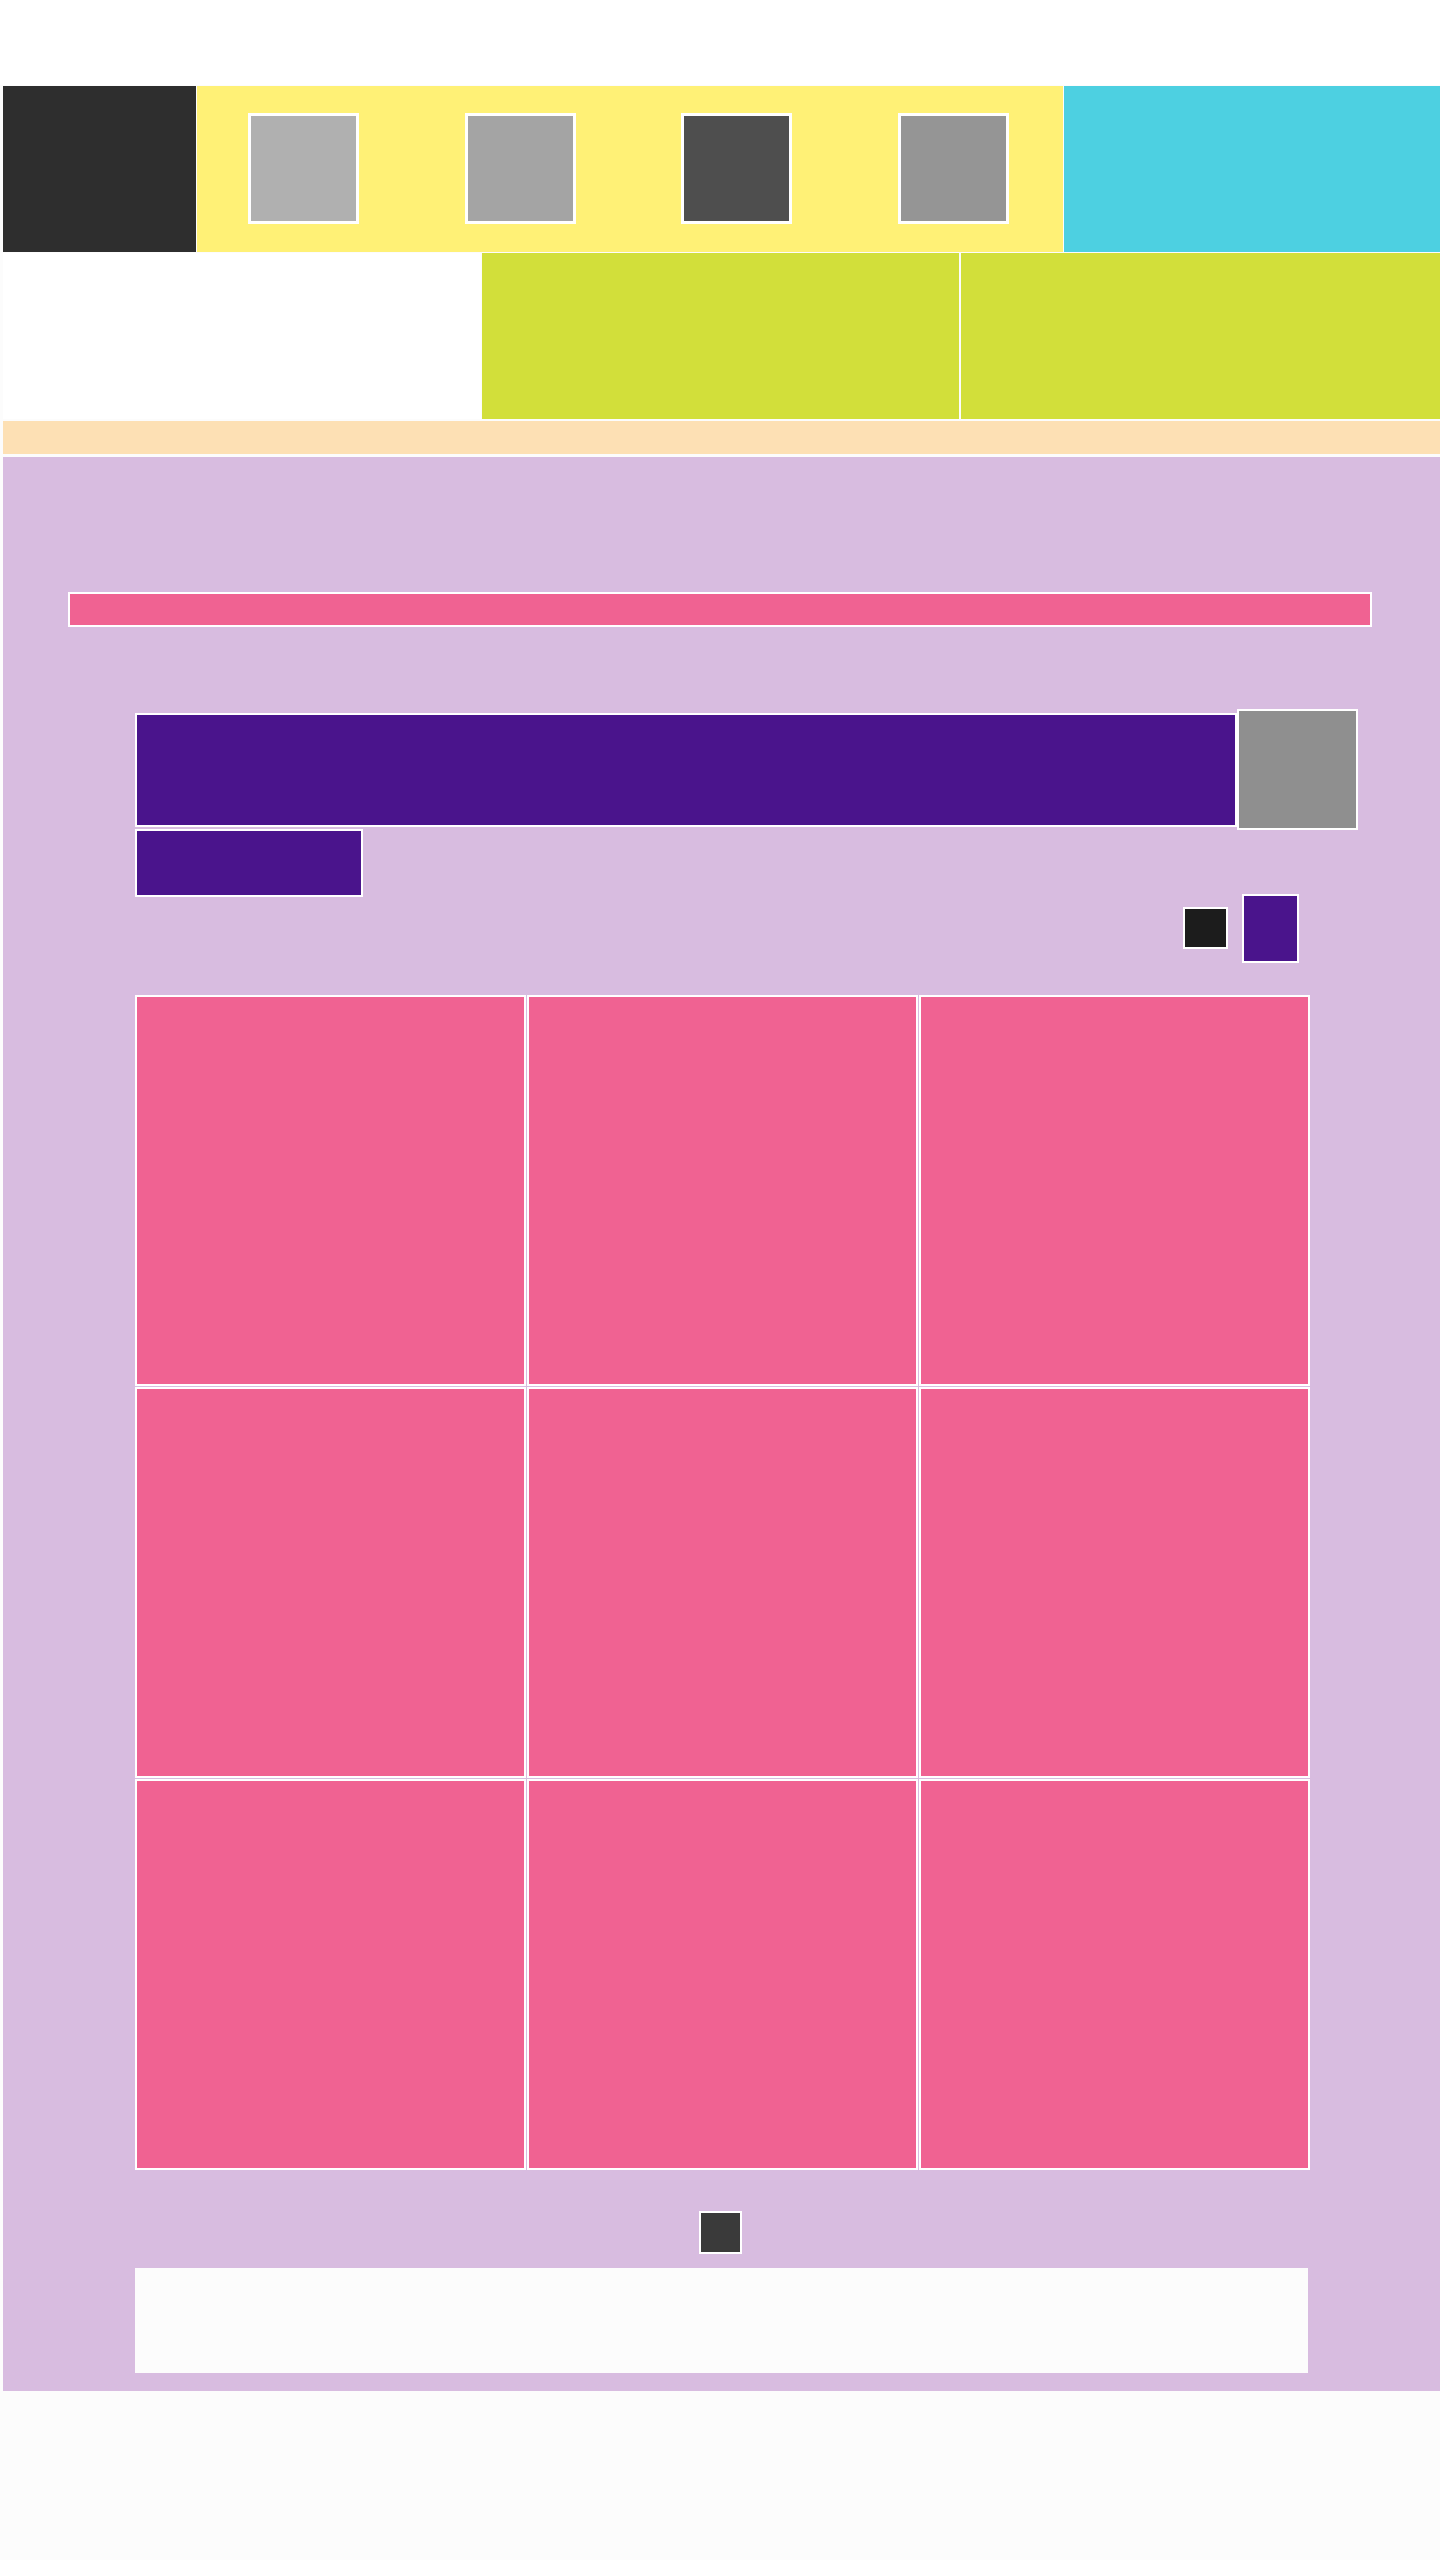 Image resolution: width=1440 pixels, height=2560 pixels. I want to click on top-spacer, so click(720, 42).